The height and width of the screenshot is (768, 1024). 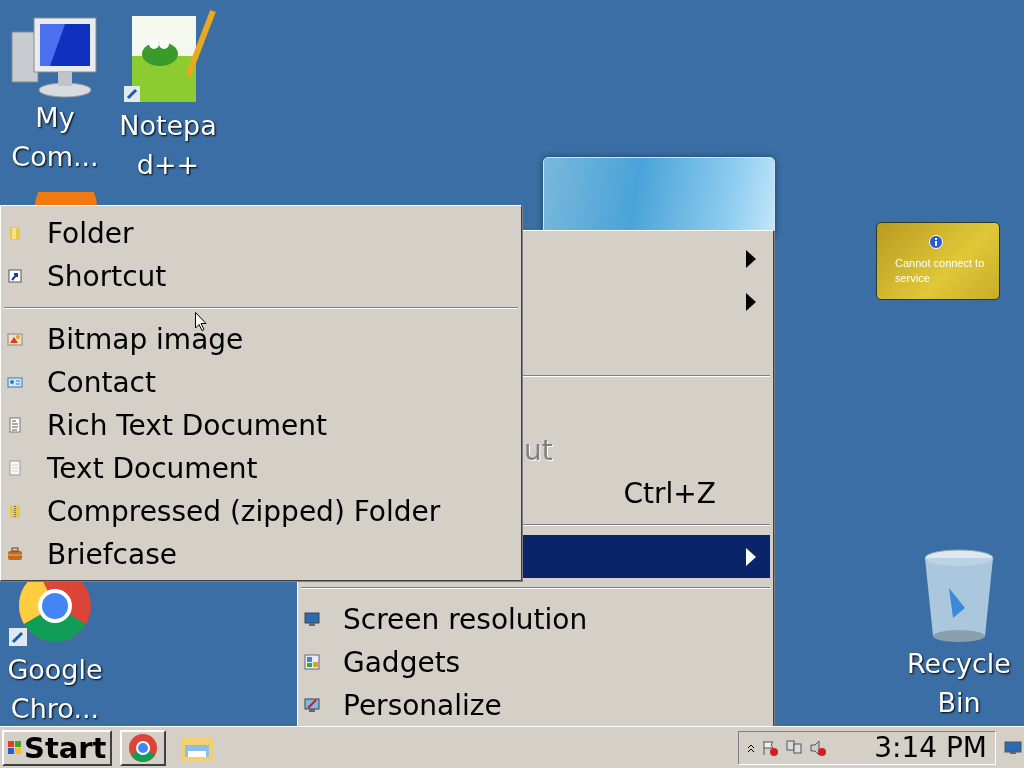 I want to click on menu-item: Shortcut, so click(x=261, y=276).